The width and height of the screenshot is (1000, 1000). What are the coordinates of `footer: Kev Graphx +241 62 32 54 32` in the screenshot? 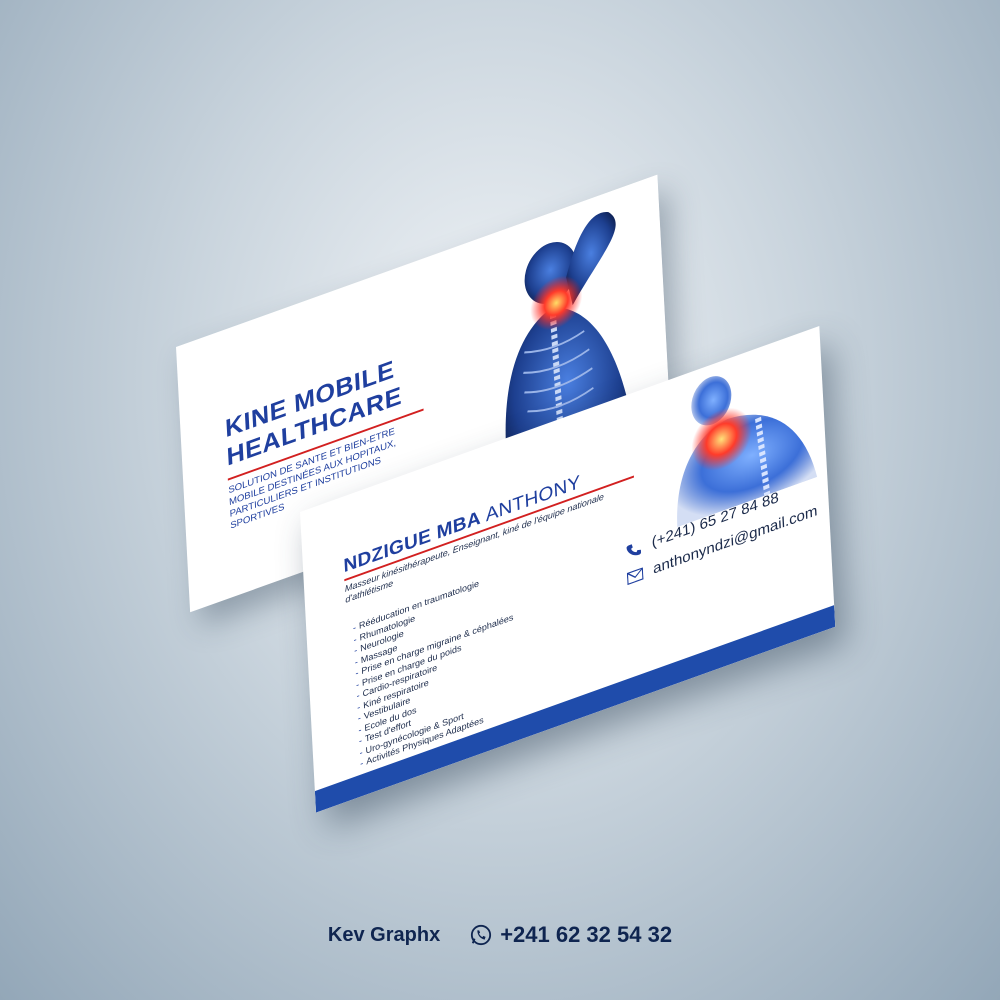 It's located at (500, 935).